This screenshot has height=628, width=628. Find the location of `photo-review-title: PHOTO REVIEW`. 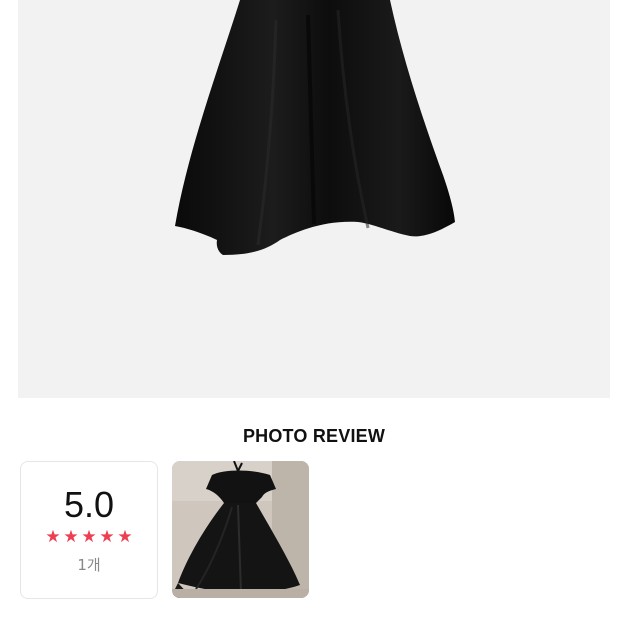

photo-review-title: PHOTO REVIEW is located at coordinates (314, 436).